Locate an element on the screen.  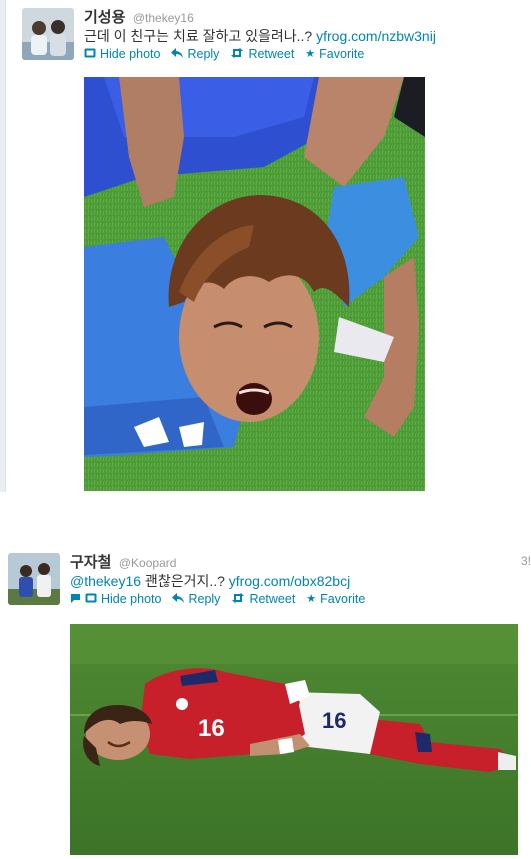
timestamp: 3! is located at coordinates (526, 561).